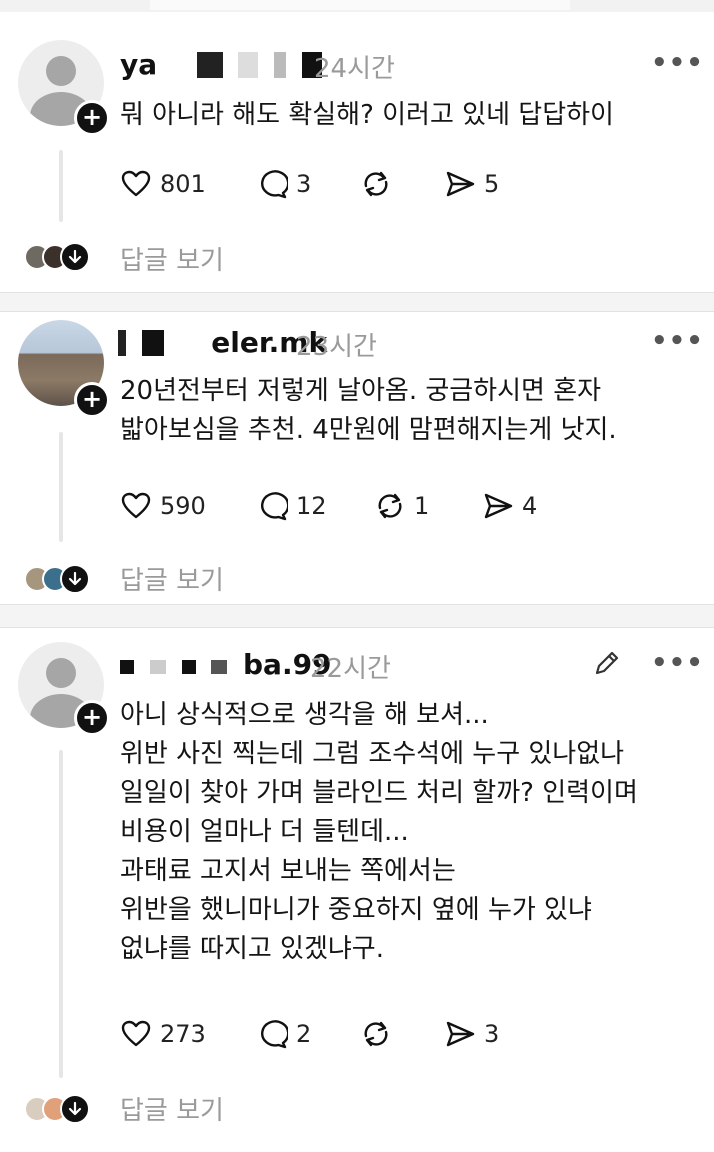 The height and width of the screenshot is (1152, 714). Describe the element at coordinates (492, 184) in the screenshot. I see `share-count: 5` at that location.